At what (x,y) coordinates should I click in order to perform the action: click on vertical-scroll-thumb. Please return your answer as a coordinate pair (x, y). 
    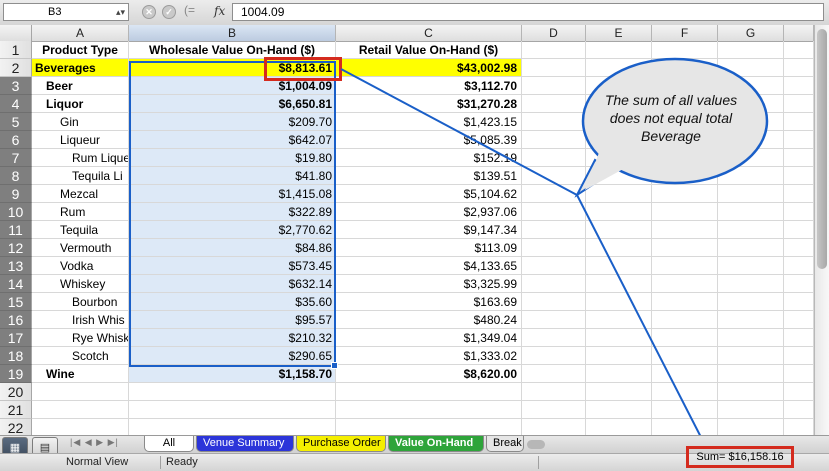
    Looking at the image, I should click on (822, 149).